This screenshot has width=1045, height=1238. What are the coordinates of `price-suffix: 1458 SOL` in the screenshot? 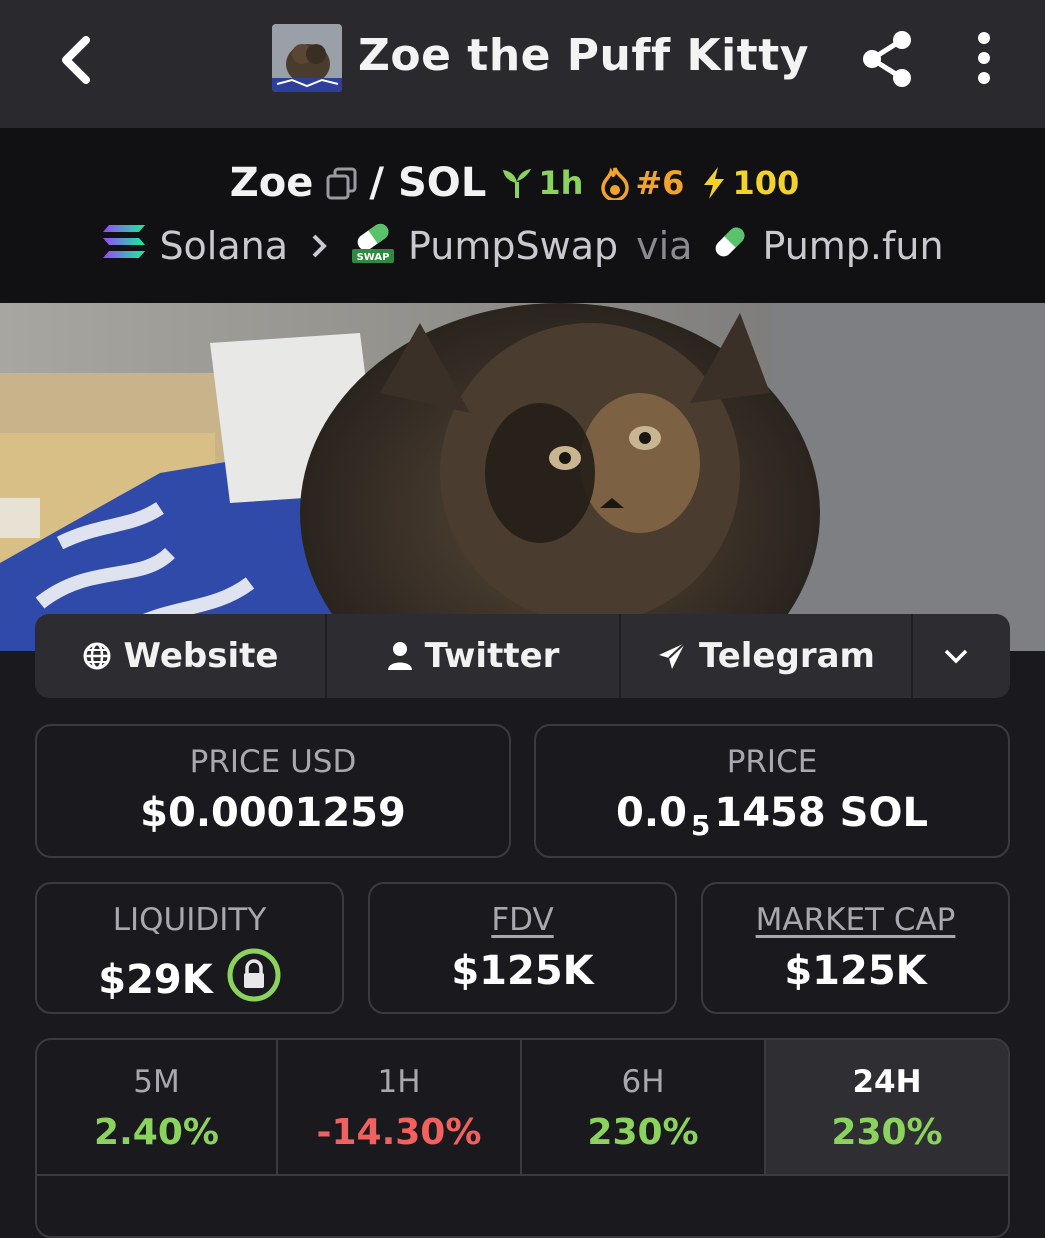 It's located at (821, 813).